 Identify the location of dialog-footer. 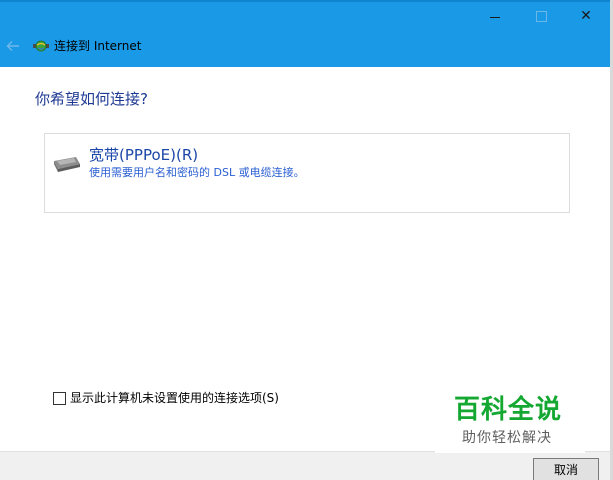
(305, 465).